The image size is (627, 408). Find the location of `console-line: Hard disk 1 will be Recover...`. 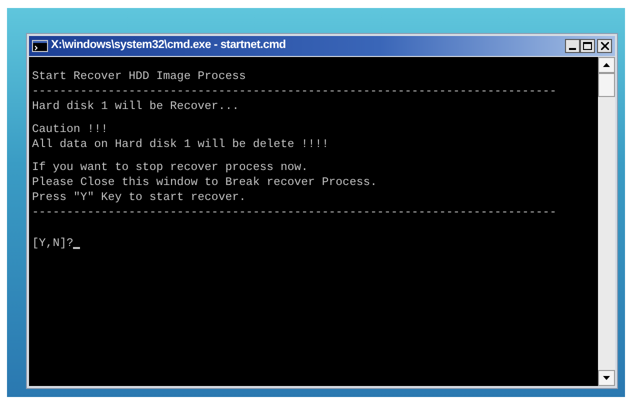

console-line: Hard disk 1 will be Recover... is located at coordinates (136, 106).